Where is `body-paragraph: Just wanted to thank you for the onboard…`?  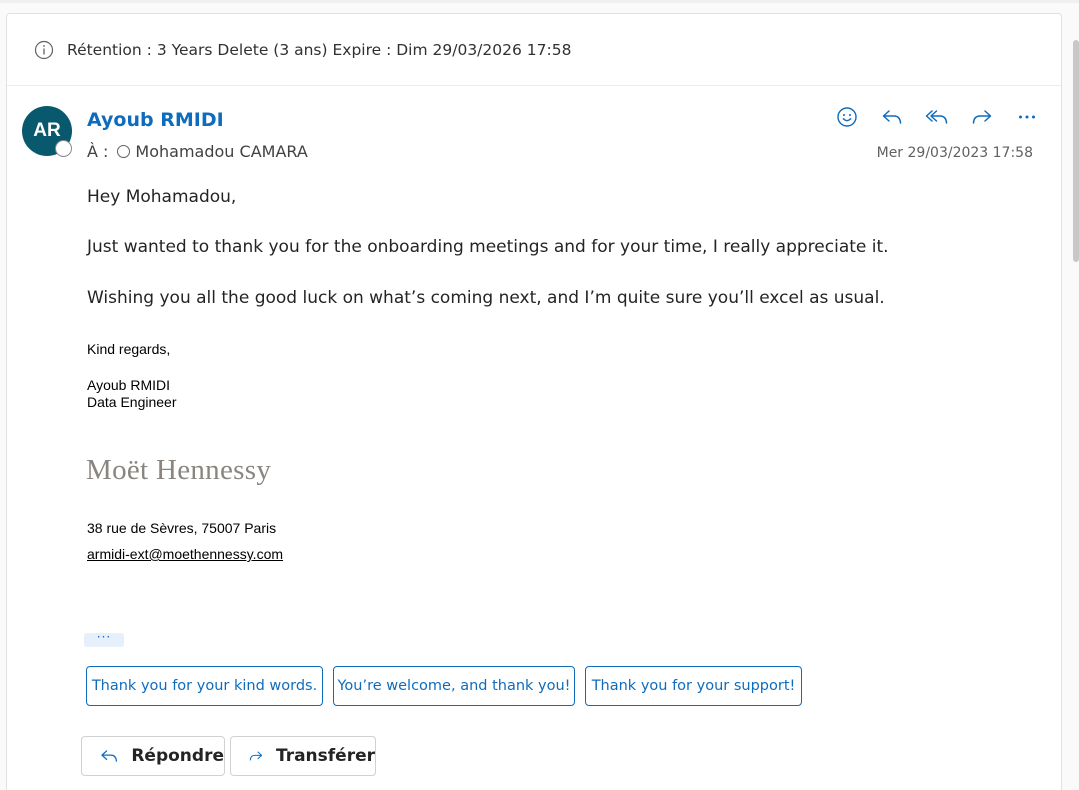
body-paragraph: Just wanted to thank you for the onboard… is located at coordinates (488, 247).